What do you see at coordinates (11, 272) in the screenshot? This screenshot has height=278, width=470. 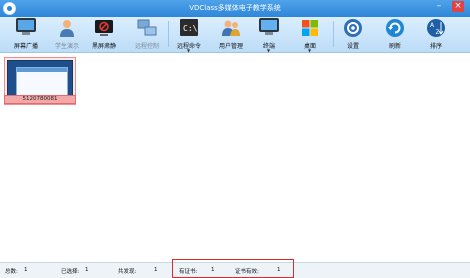 I see `total-label: 总数:` at bounding box center [11, 272].